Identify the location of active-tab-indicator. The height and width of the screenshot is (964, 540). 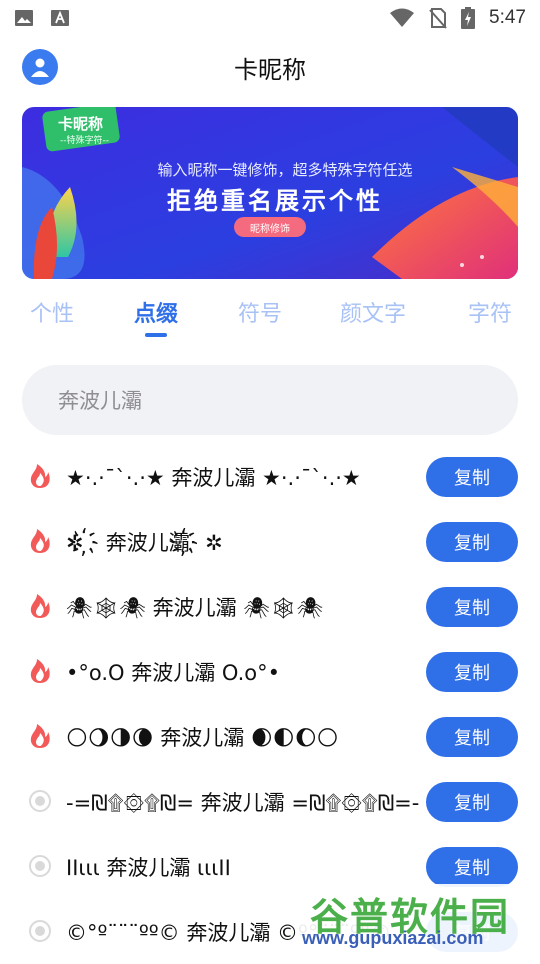
(156, 335).